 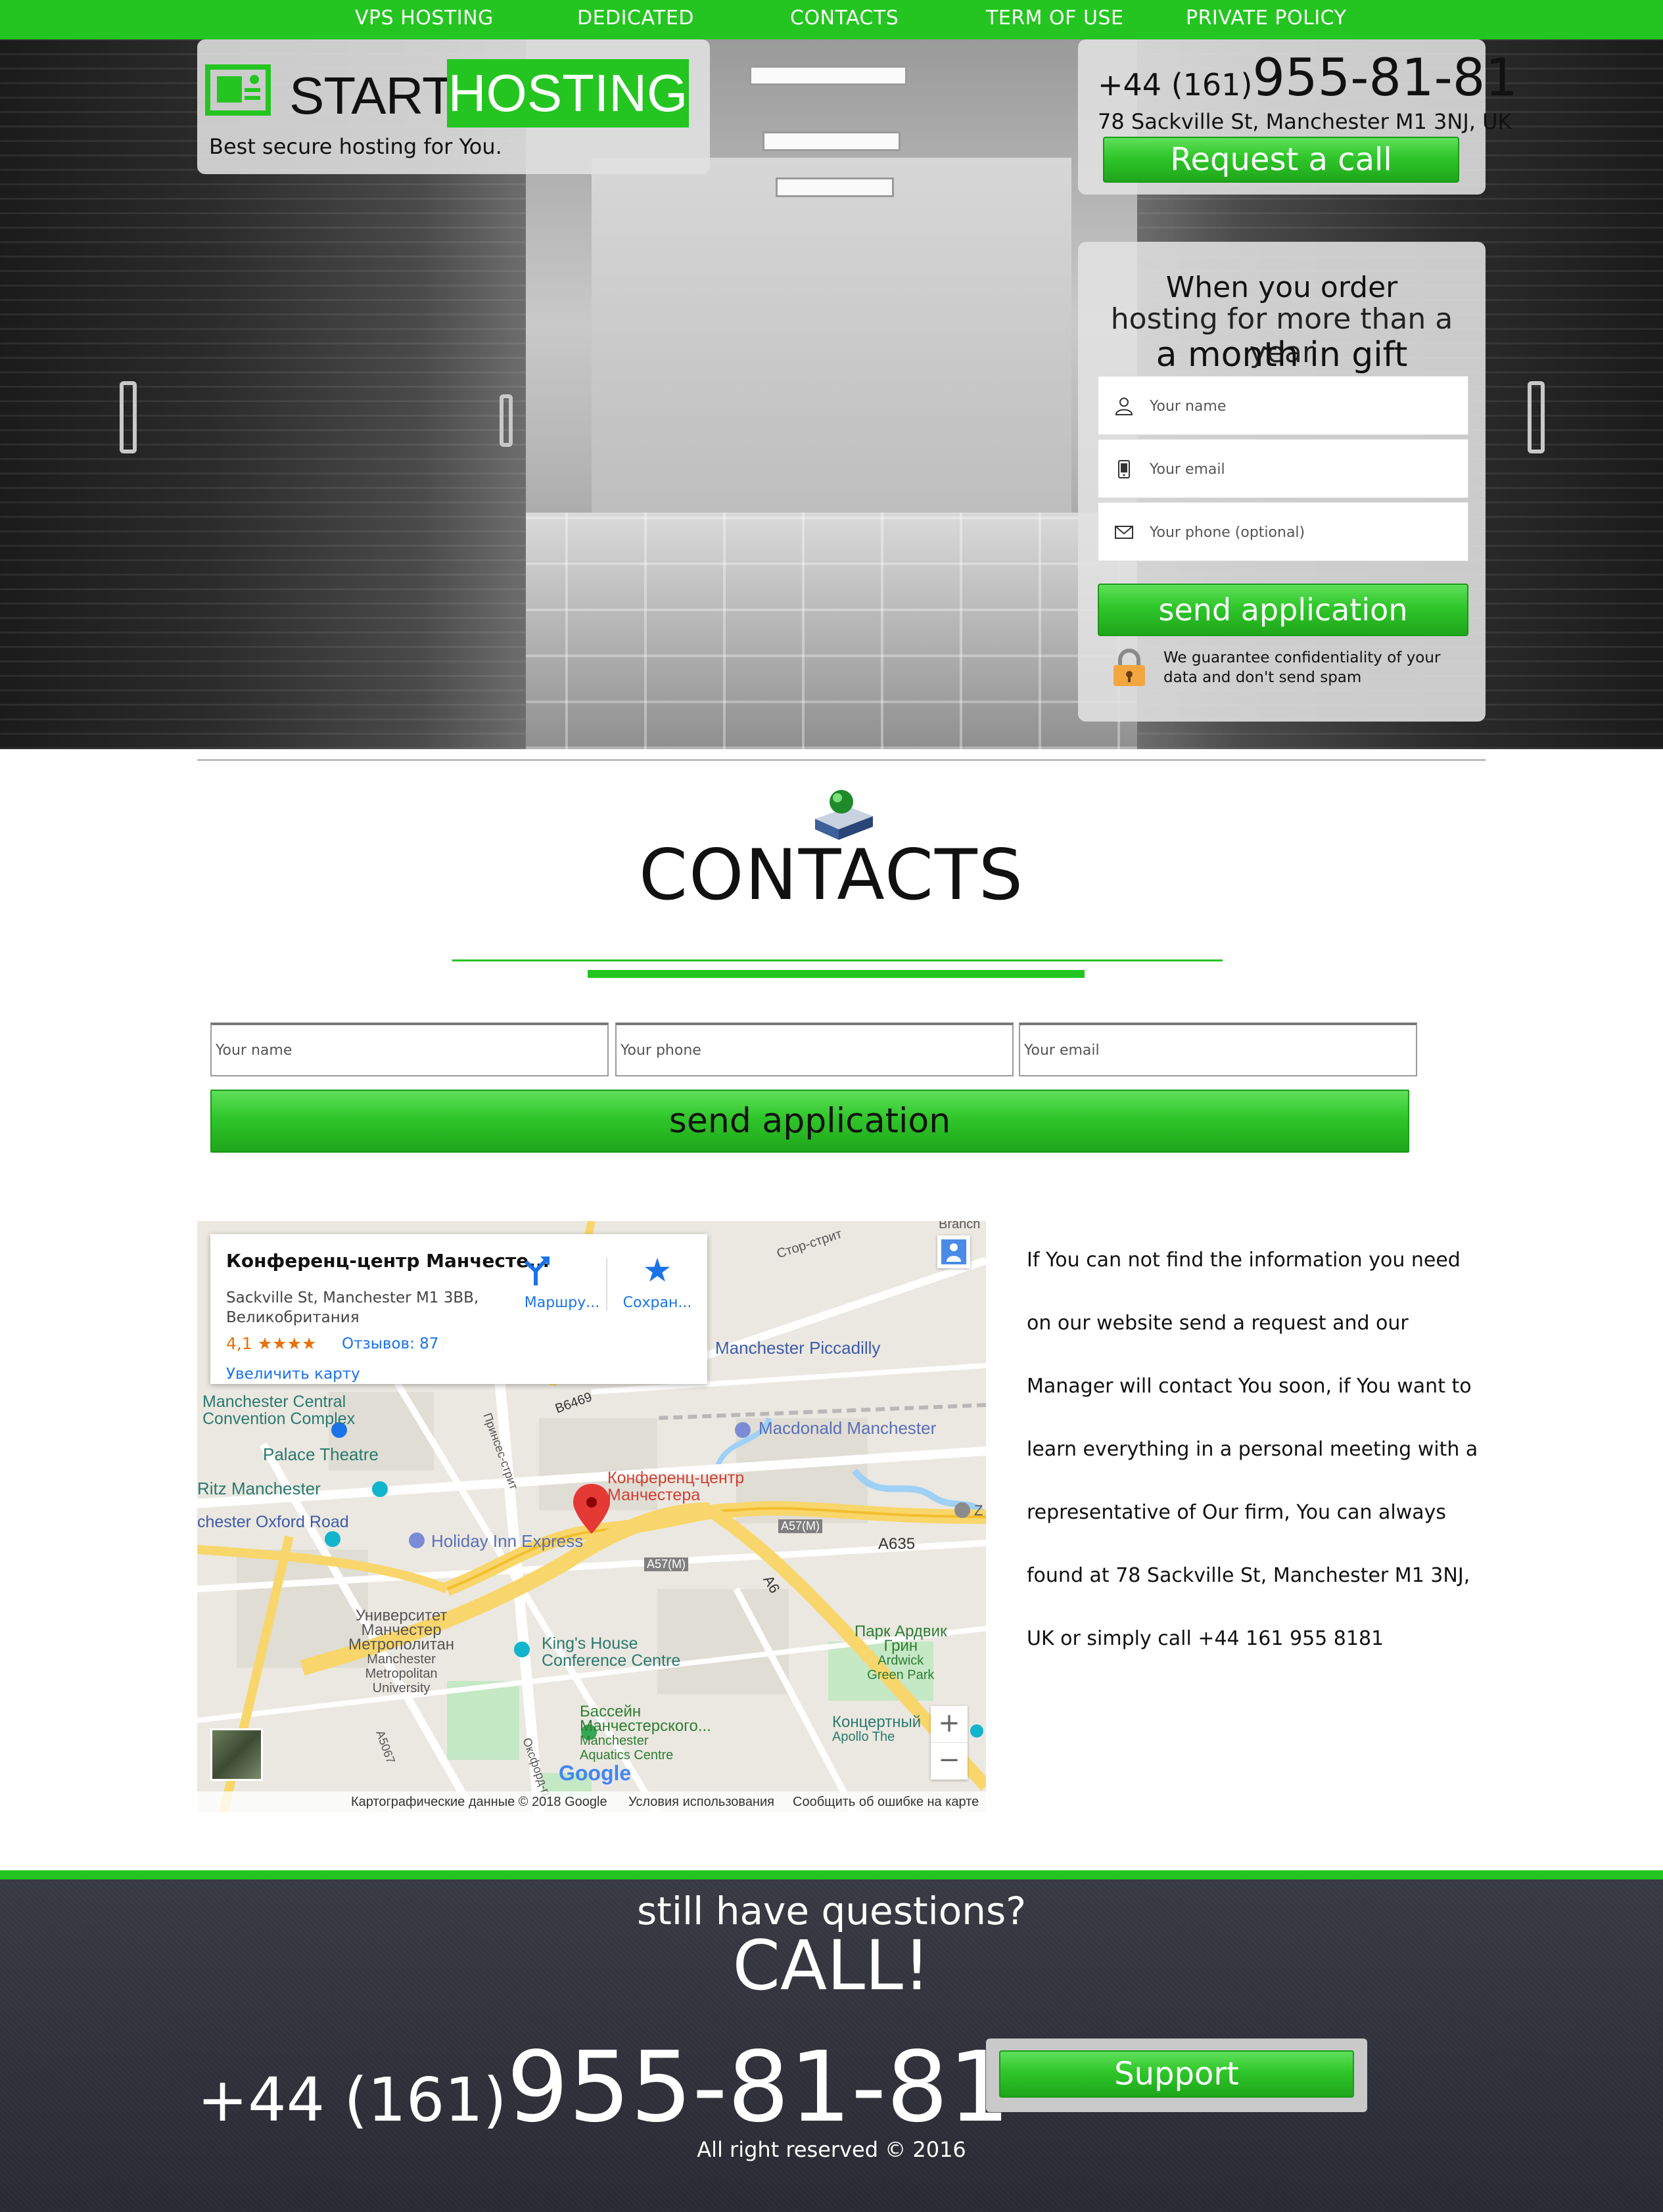 What do you see at coordinates (424, 18) in the screenshot?
I see `nav-vps-hosting: VPS HOSTING` at bounding box center [424, 18].